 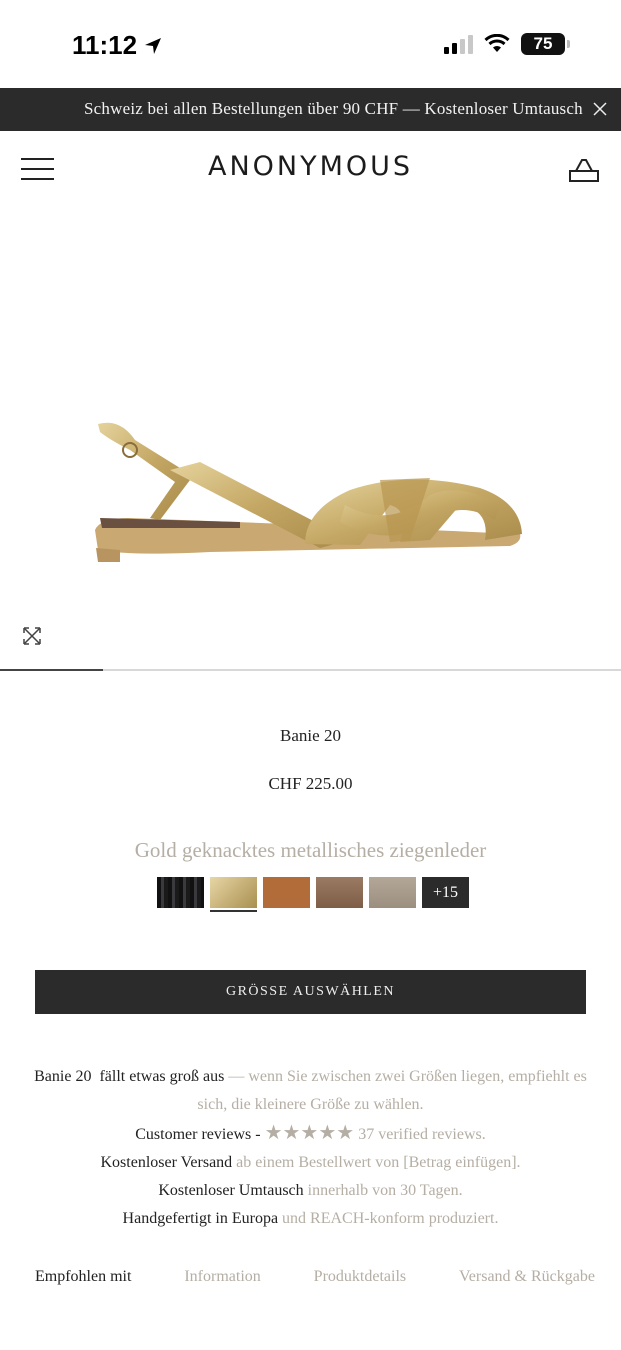 I want to click on color-swatches: +15, so click(x=313, y=894).